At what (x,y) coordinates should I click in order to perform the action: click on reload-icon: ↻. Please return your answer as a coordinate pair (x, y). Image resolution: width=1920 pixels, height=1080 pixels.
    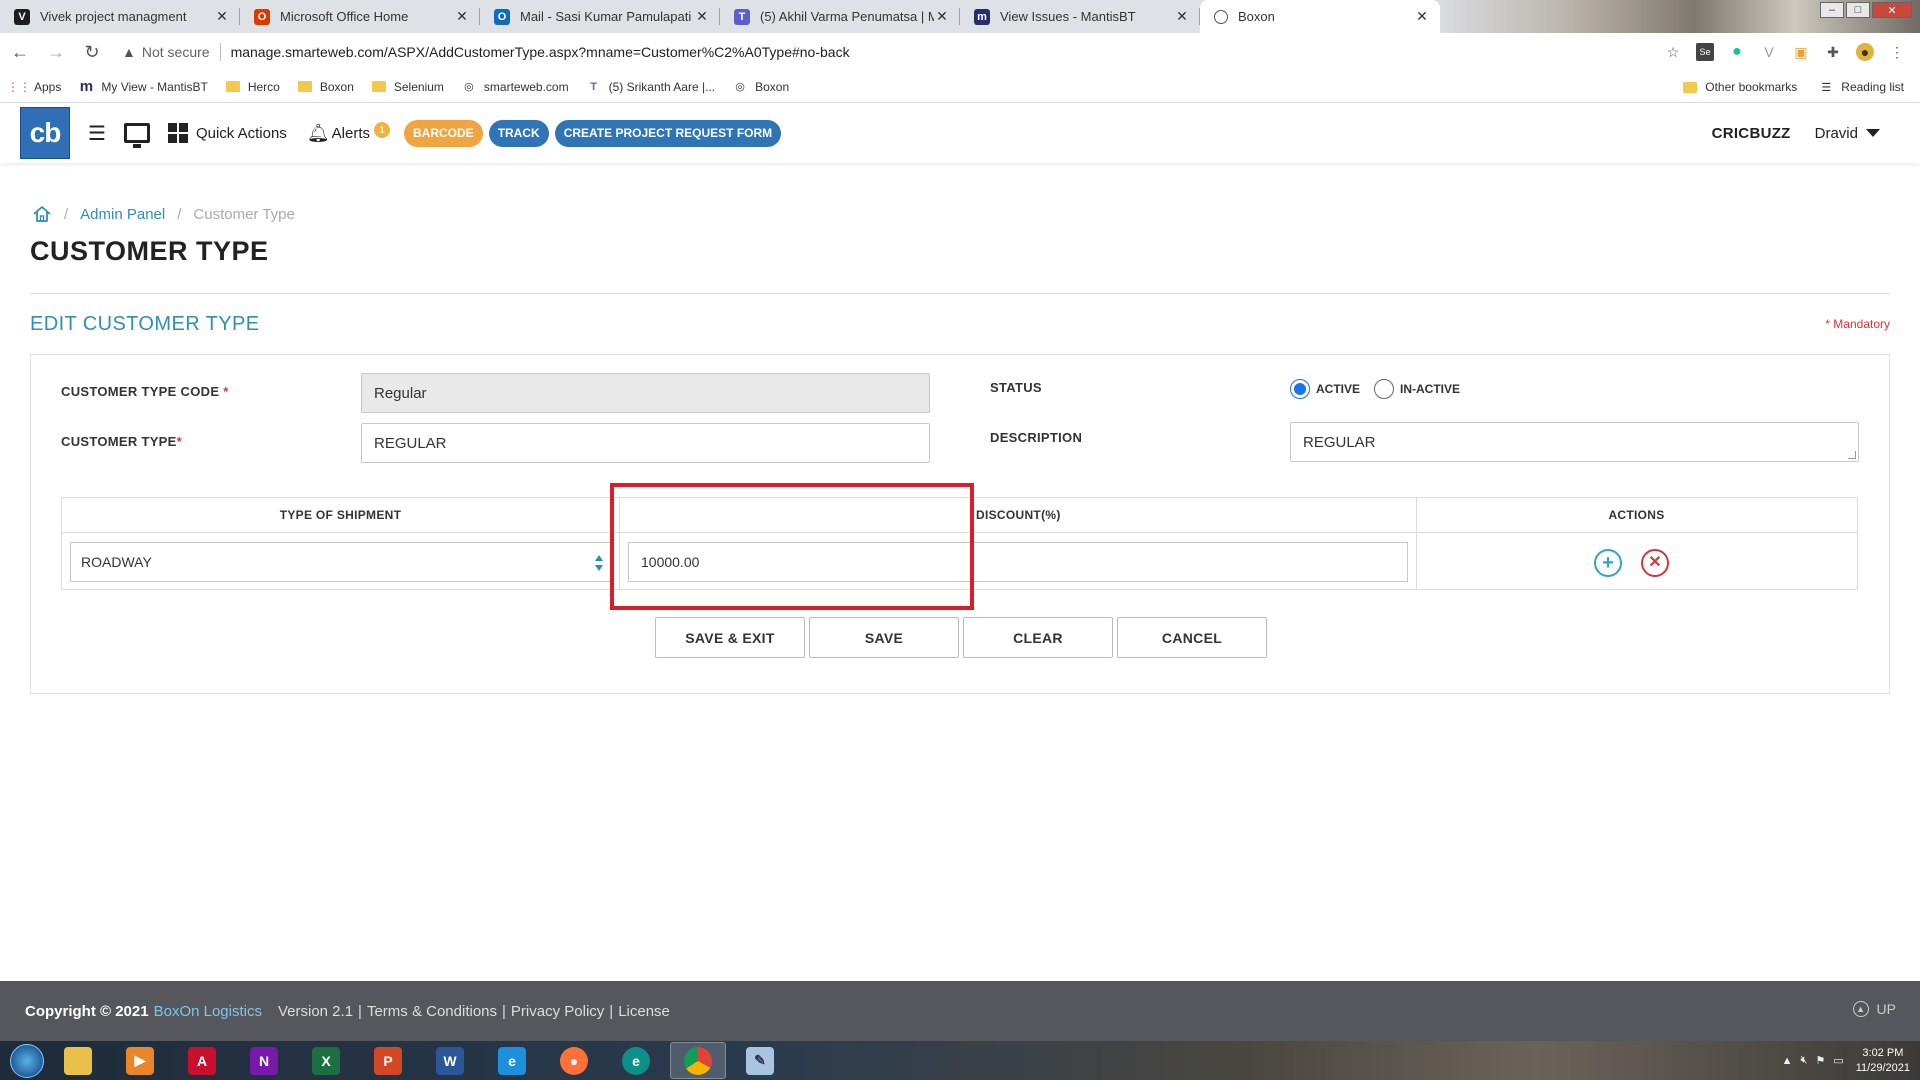
    Looking at the image, I should click on (92, 52).